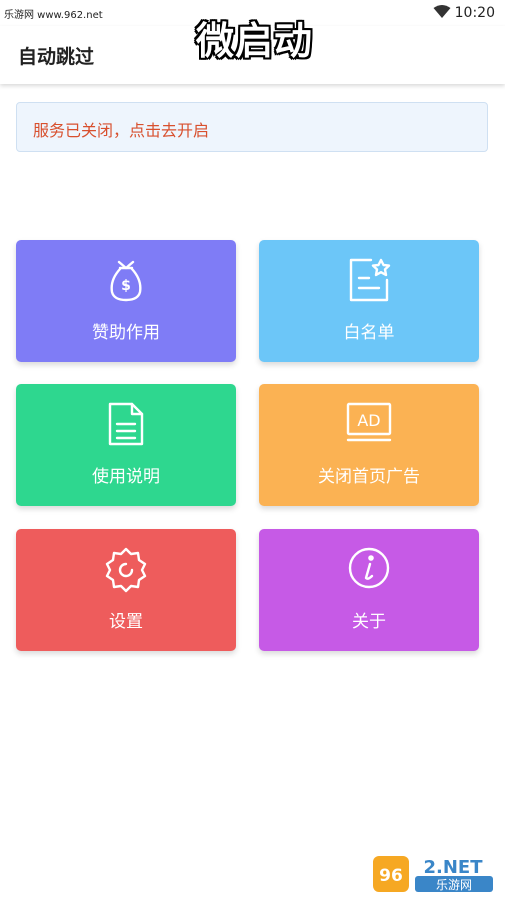  I want to click on tile-whitelist: 白名单, so click(369, 301).